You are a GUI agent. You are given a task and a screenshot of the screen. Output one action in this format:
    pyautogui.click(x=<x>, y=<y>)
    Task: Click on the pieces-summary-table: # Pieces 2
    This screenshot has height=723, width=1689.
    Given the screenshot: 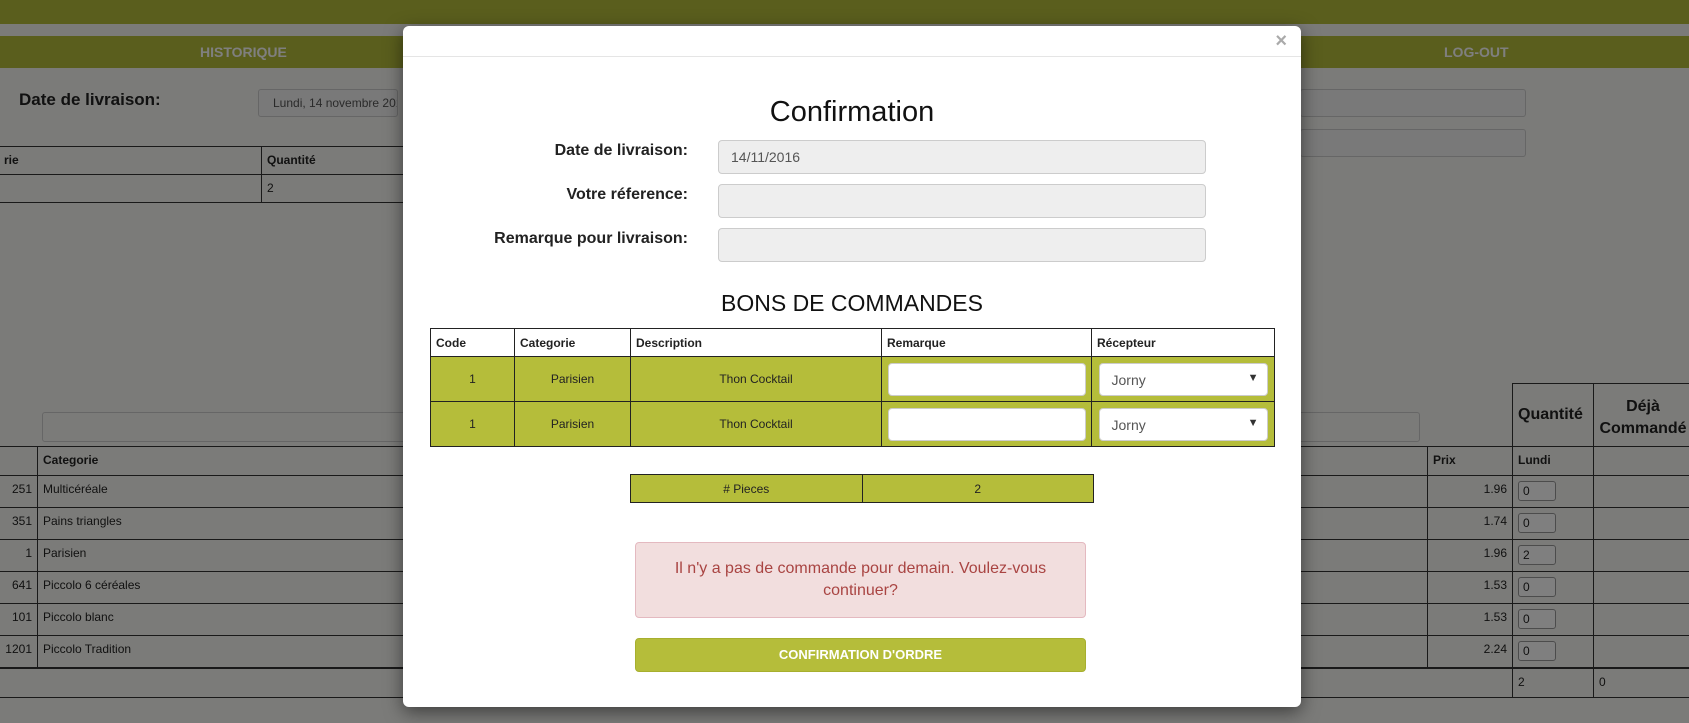 What is the action you would take?
    pyautogui.click(x=862, y=488)
    